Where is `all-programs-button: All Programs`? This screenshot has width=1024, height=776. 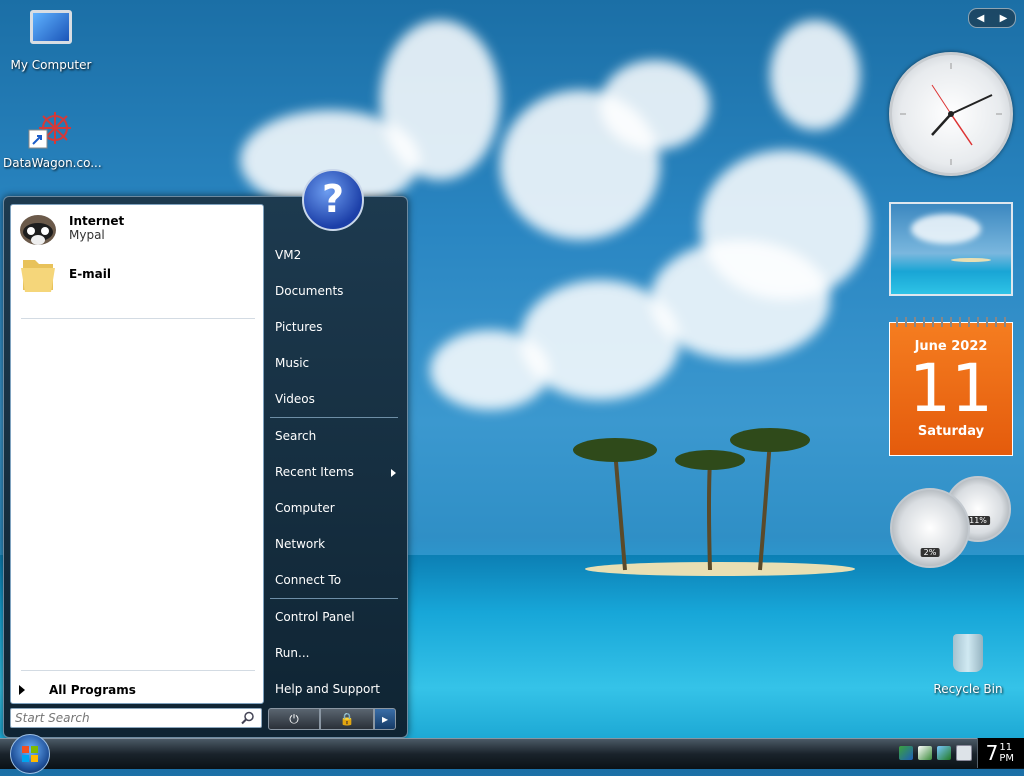
all-programs-button: All Programs is located at coordinates (77, 690).